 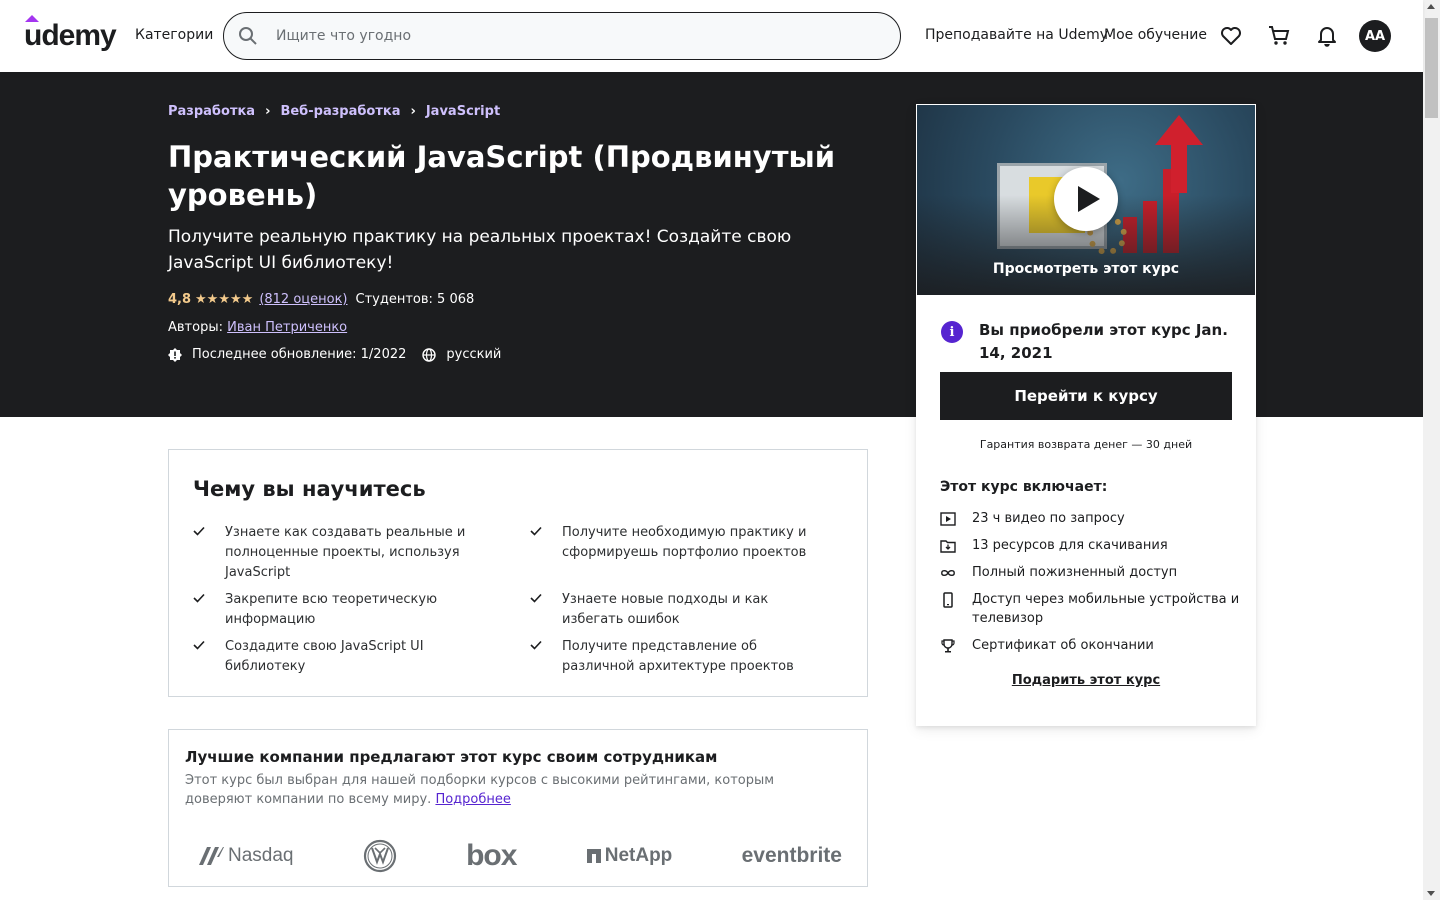 What do you see at coordinates (299, 354) in the screenshot?
I see `last-updated: Последнее обновление: 1/2022` at bounding box center [299, 354].